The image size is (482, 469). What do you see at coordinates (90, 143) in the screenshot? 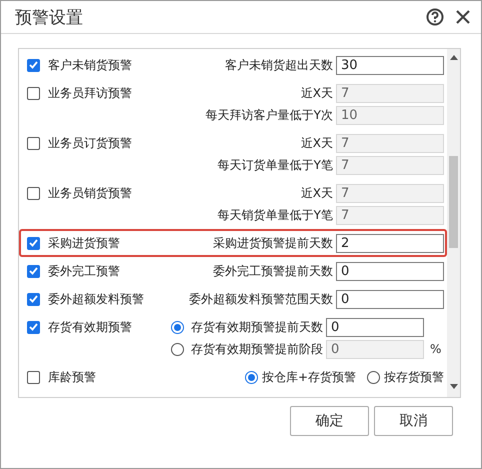
I see `warning-label: 业务员订货预警` at bounding box center [90, 143].